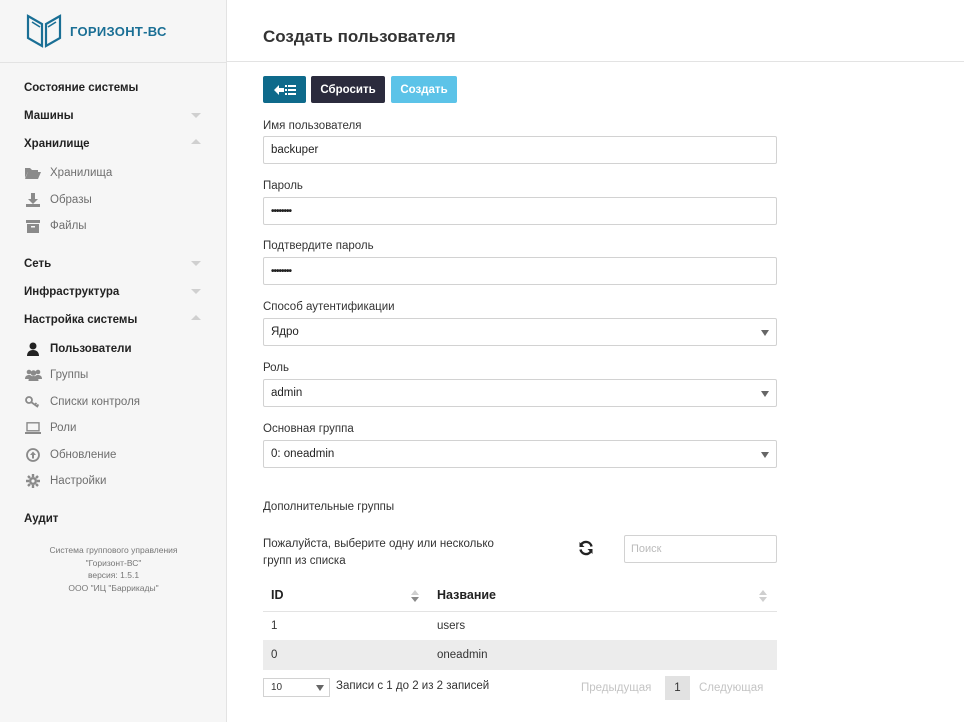 This screenshot has height=722, width=964. What do you see at coordinates (520, 211) in the screenshot?
I see `password-field: ••••••••` at bounding box center [520, 211].